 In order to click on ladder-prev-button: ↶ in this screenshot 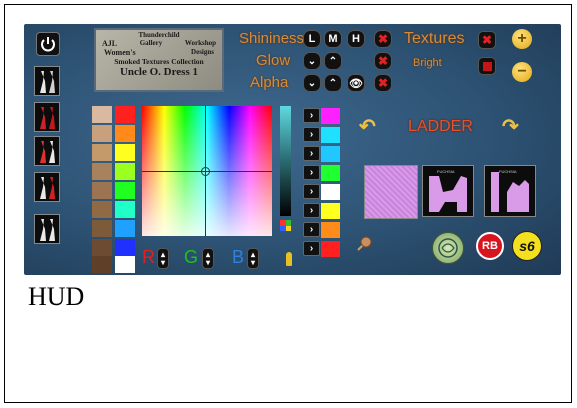, I will do `click(369, 126)`.